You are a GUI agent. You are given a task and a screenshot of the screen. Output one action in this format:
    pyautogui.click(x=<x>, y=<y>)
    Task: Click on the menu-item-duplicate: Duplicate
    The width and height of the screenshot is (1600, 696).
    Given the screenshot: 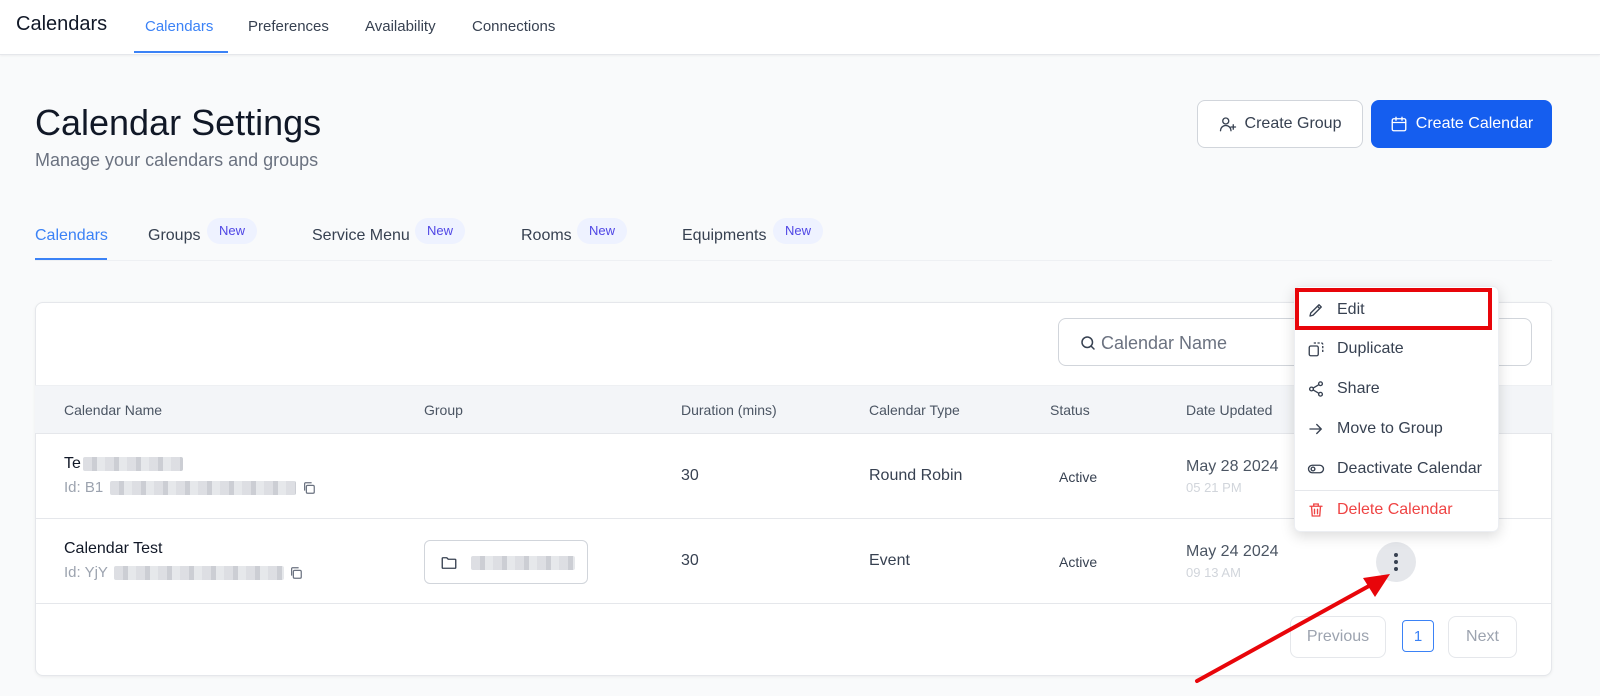 What is the action you would take?
    pyautogui.click(x=1397, y=349)
    